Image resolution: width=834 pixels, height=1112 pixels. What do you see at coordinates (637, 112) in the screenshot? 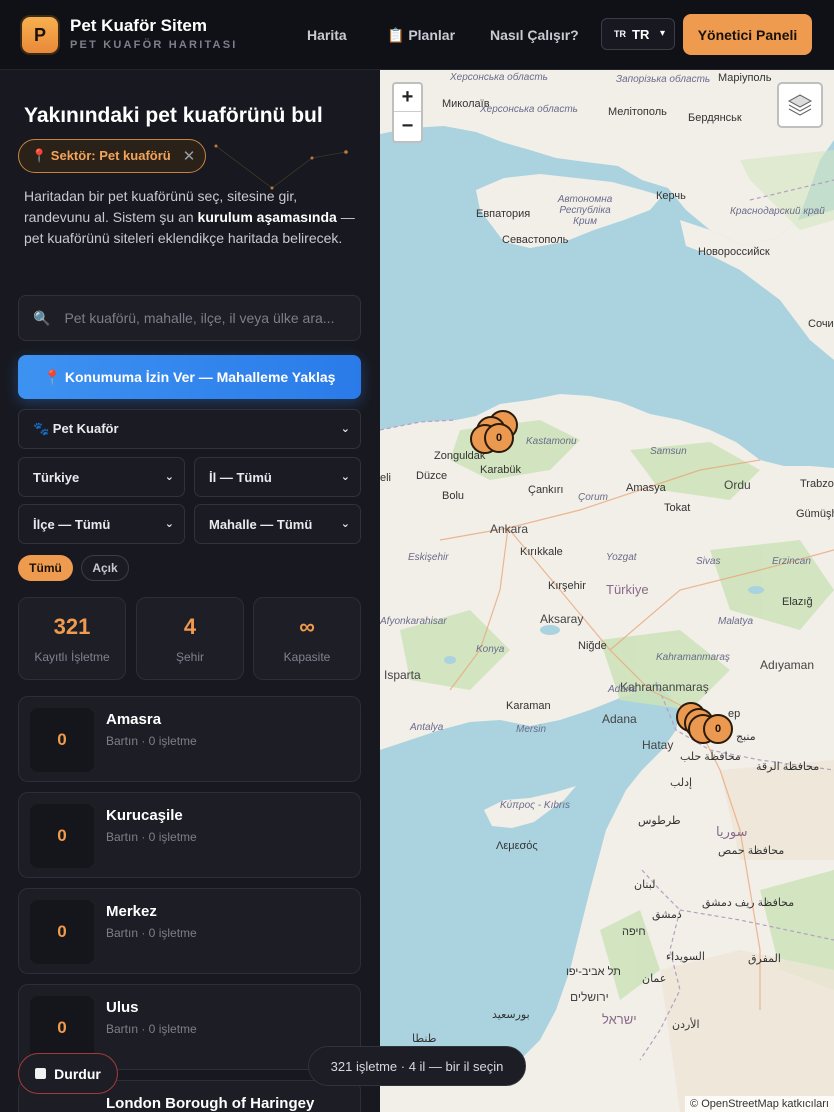
I see `map-label: Мелітополь` at bounding box center [637, 112].